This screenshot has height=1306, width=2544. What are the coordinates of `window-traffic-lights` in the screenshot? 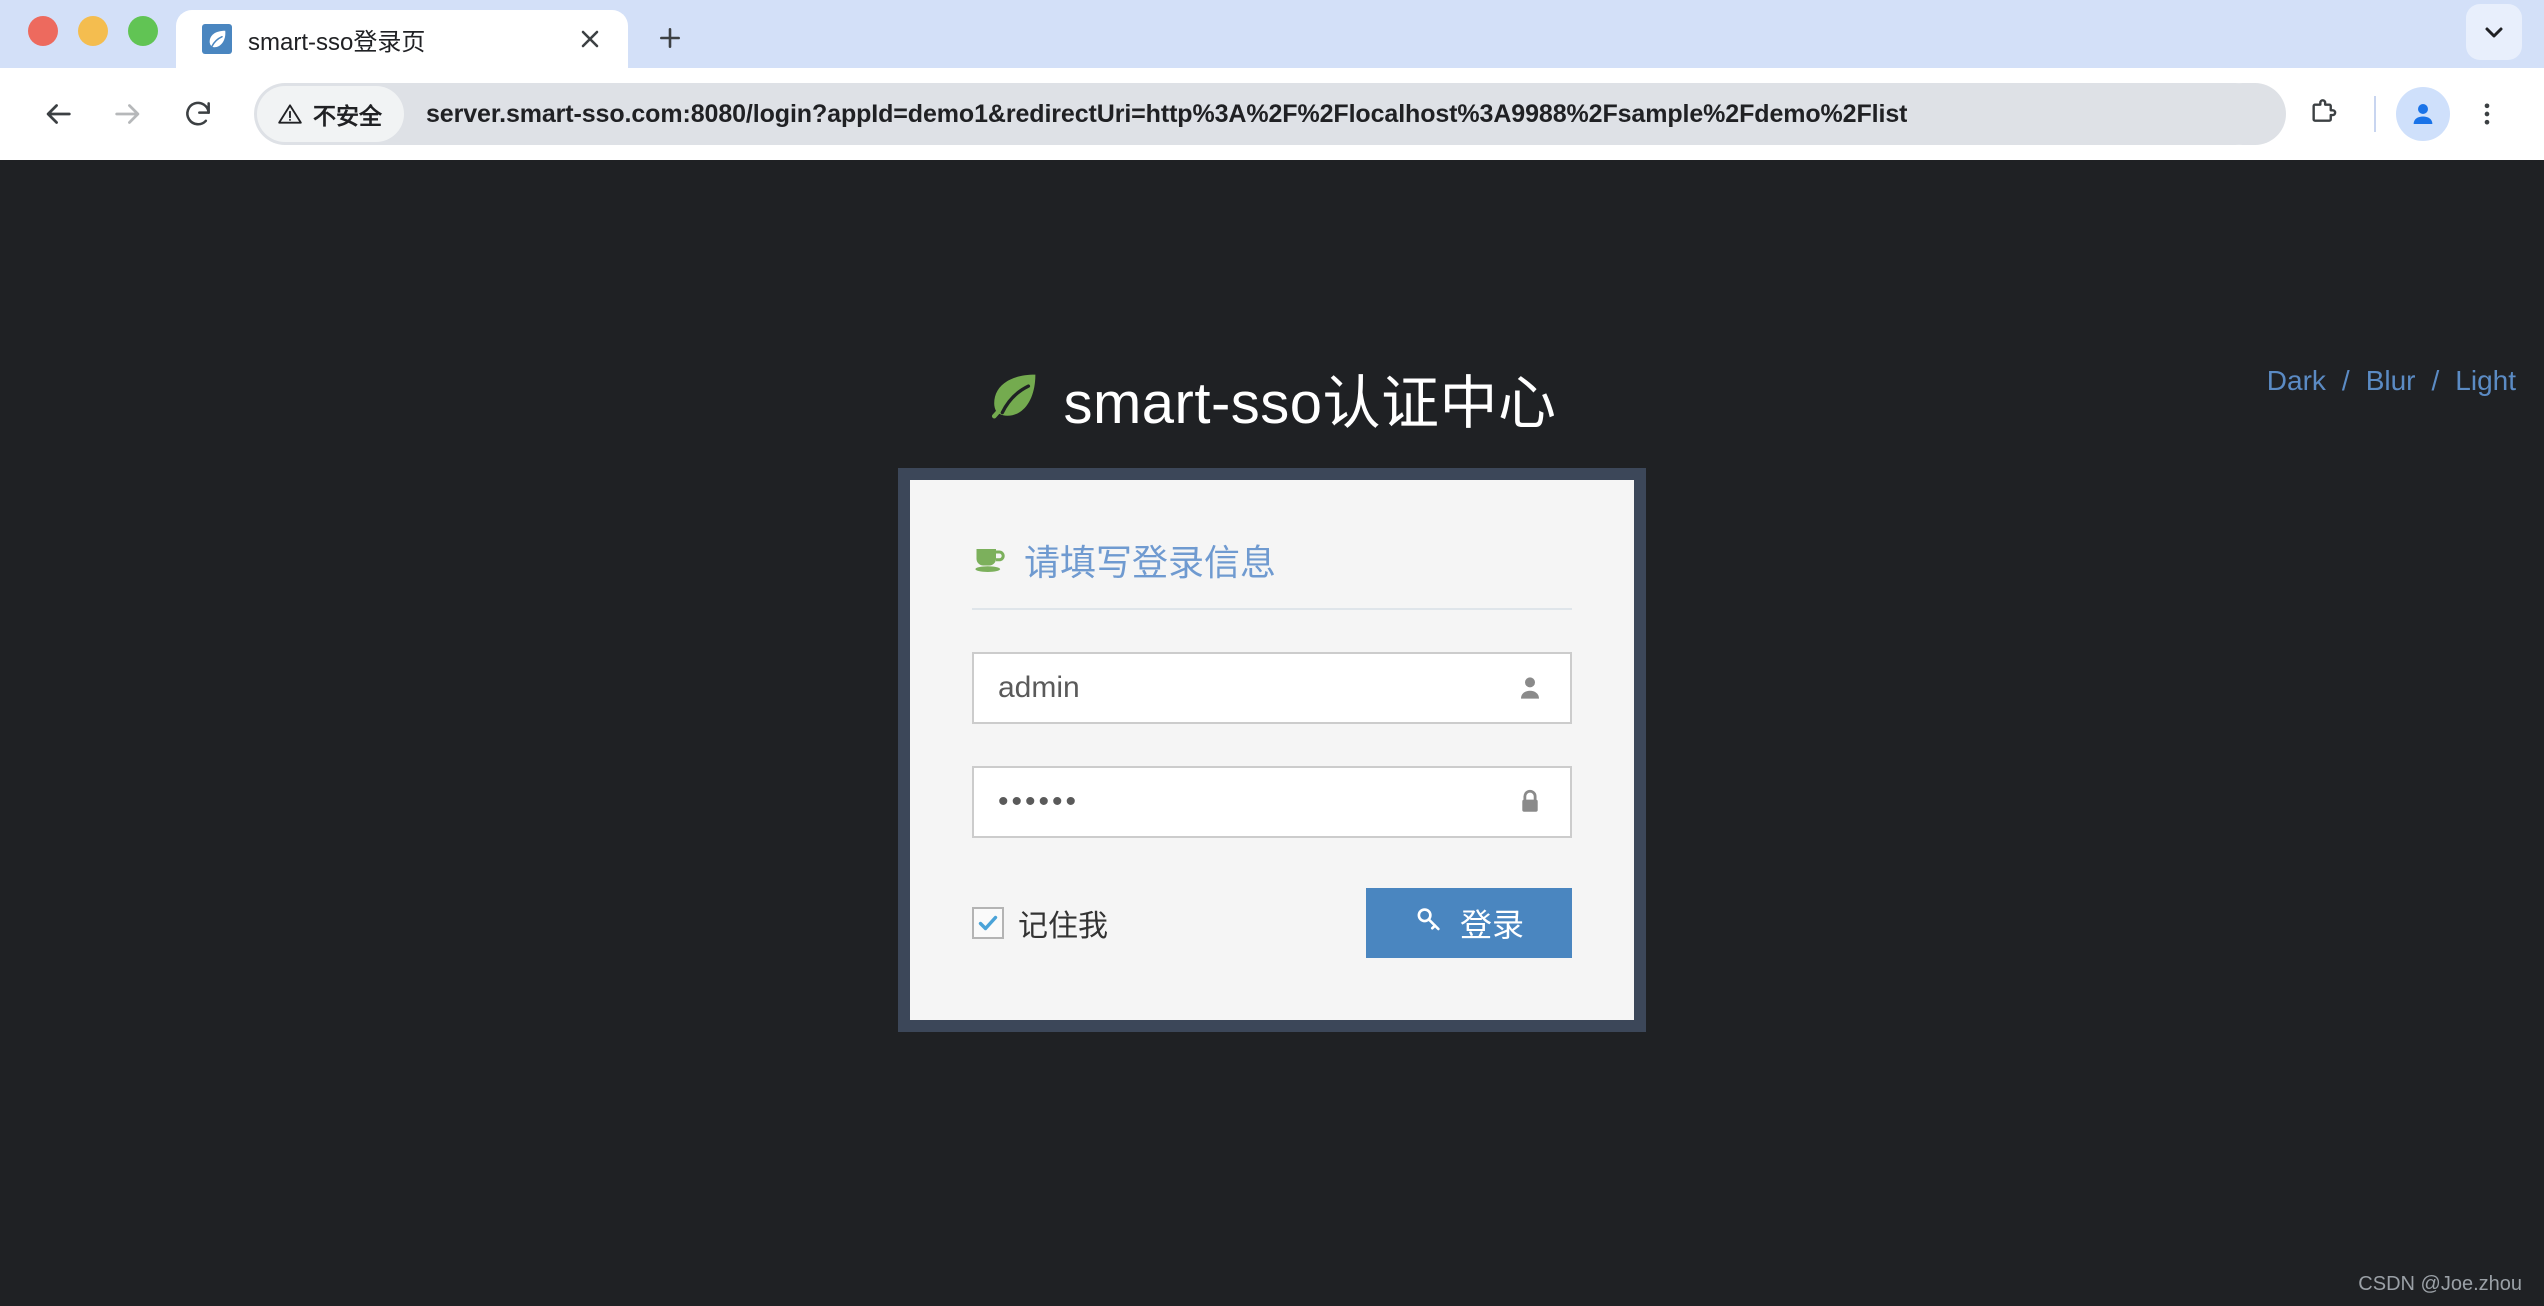 It's located at (97, 42).